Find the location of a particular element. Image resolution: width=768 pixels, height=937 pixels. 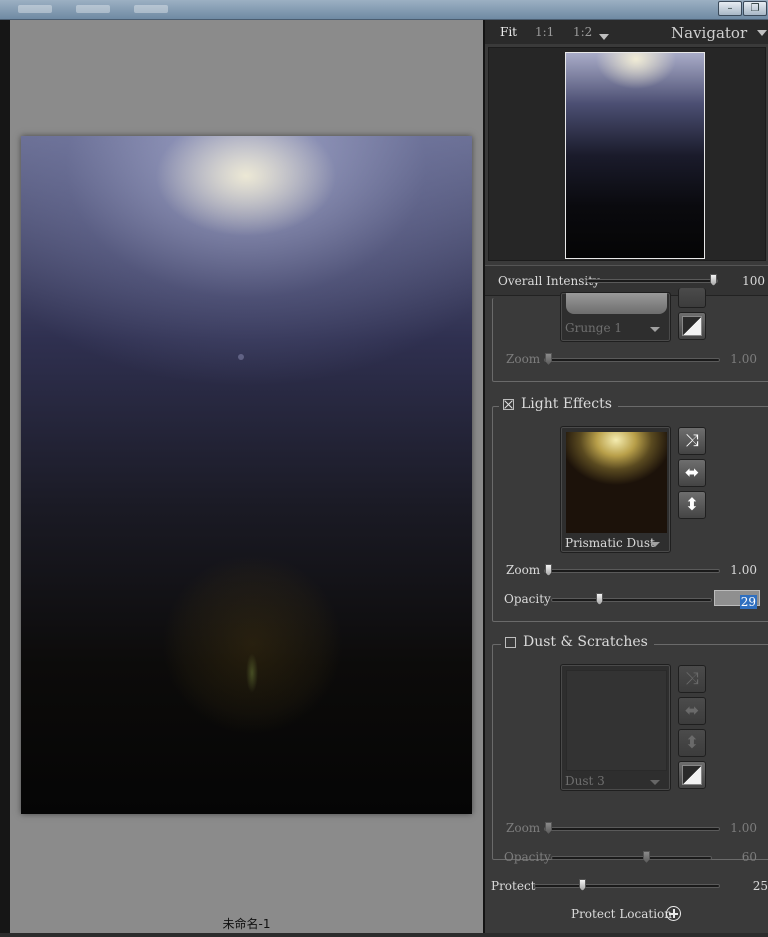

navigator-title: Navigator is located at coordinates (709, 33).